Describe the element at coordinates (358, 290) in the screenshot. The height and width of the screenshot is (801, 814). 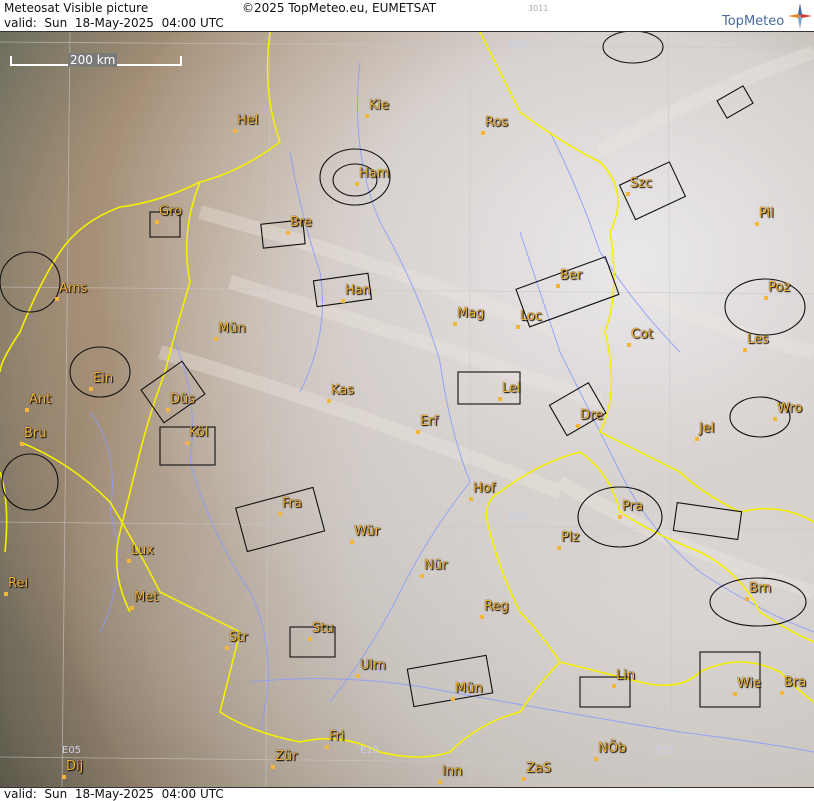
I see `city-label: Han` at that location.